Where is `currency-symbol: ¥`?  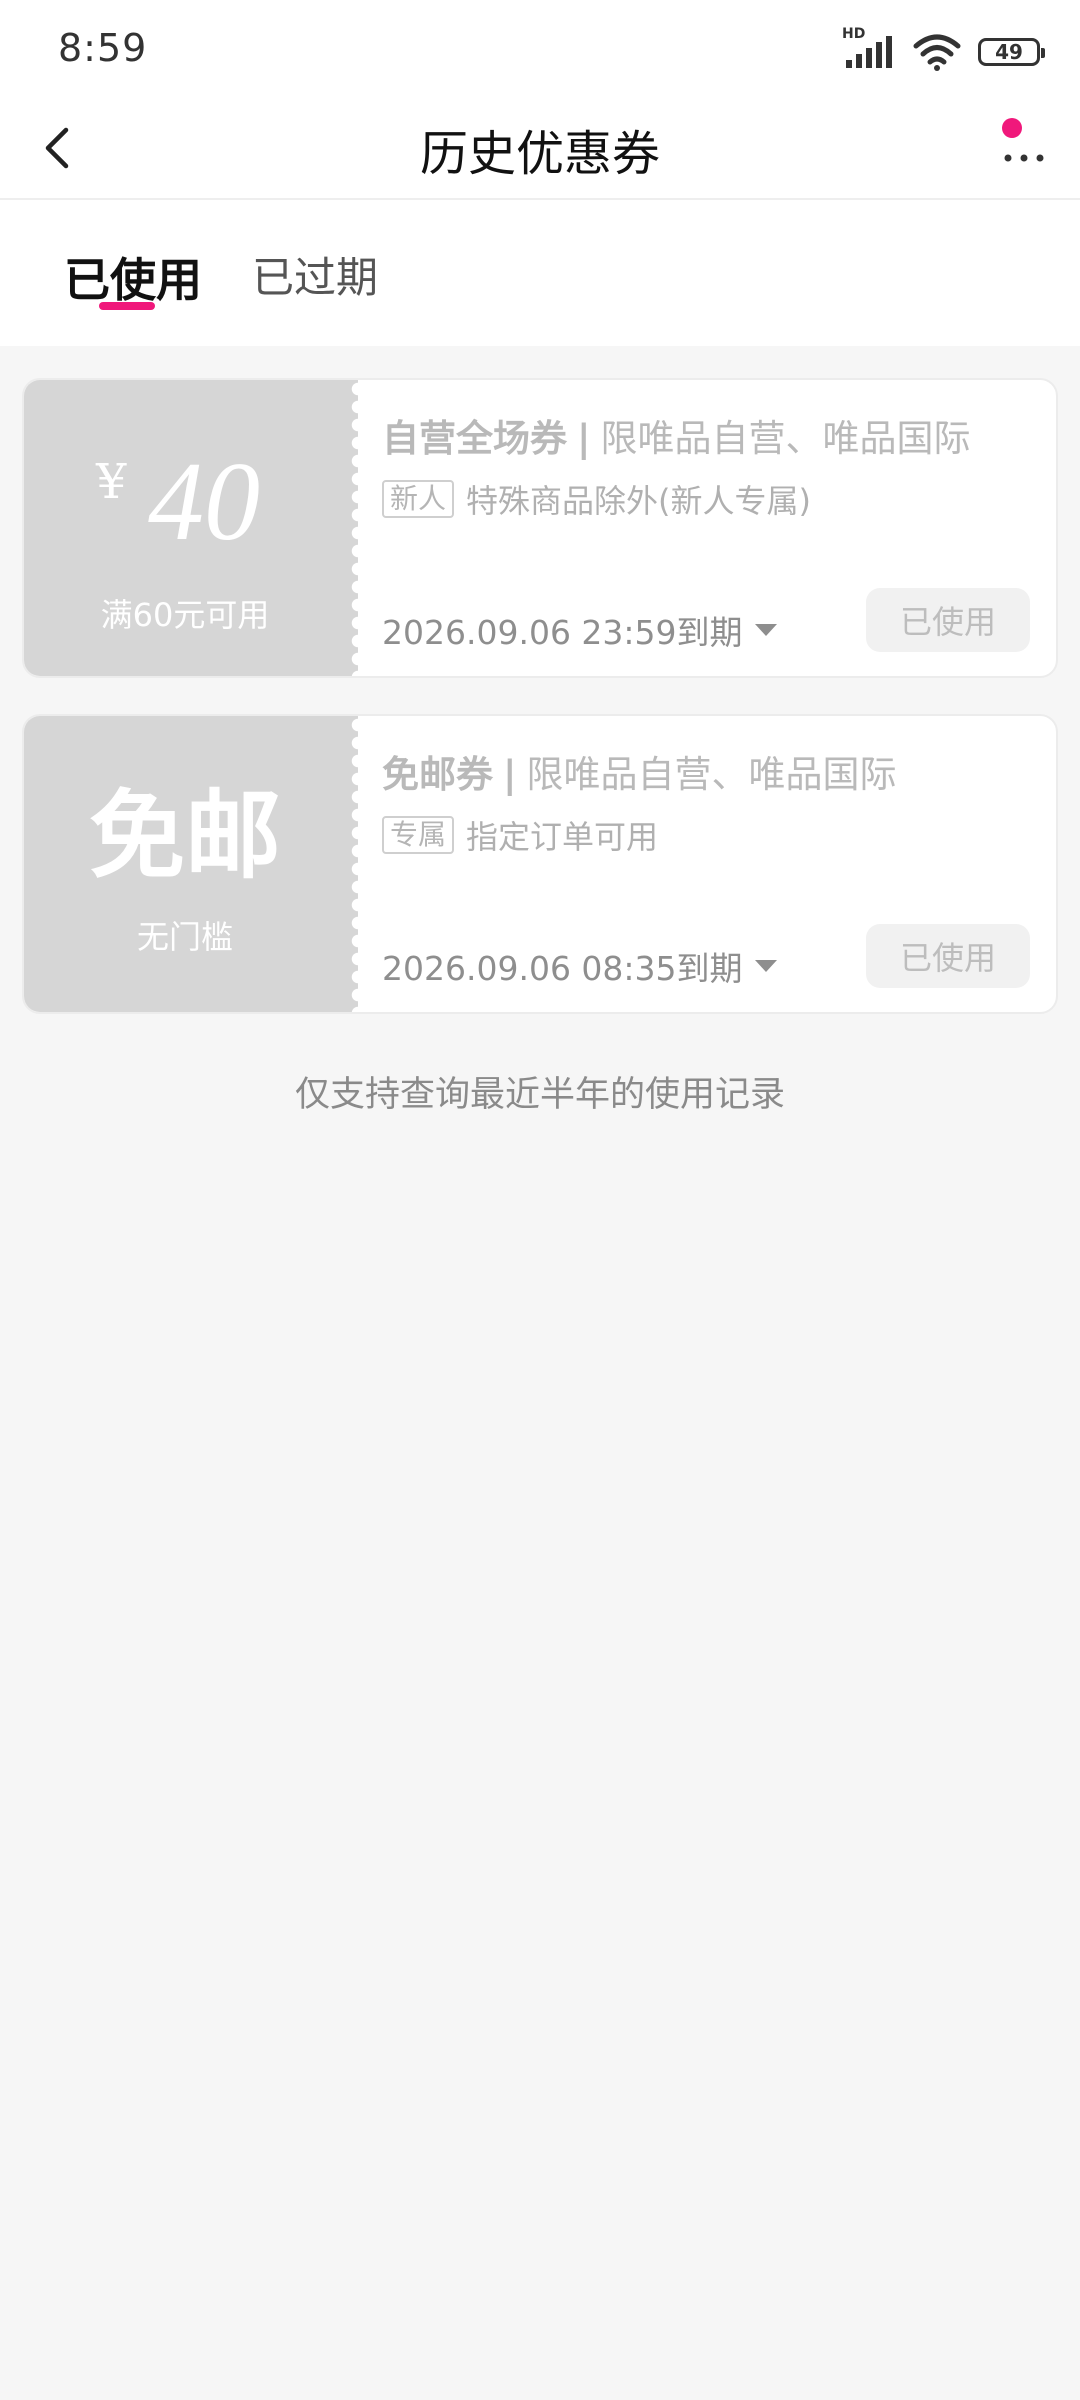 currency-symbol: ¥ is located at coordinates (111, 482).